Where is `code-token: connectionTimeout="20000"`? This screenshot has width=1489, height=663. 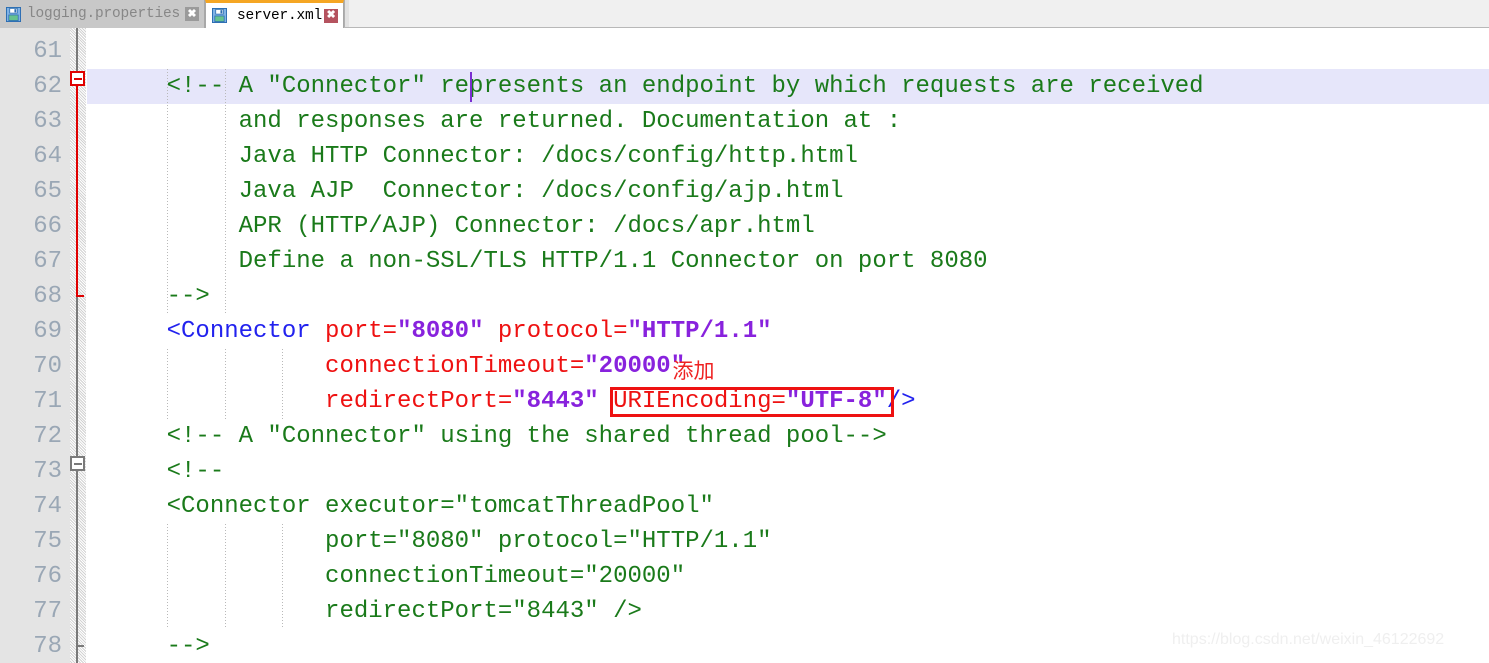
code-token: connectionTimeout="20000" is located at coordinates (397, 576).